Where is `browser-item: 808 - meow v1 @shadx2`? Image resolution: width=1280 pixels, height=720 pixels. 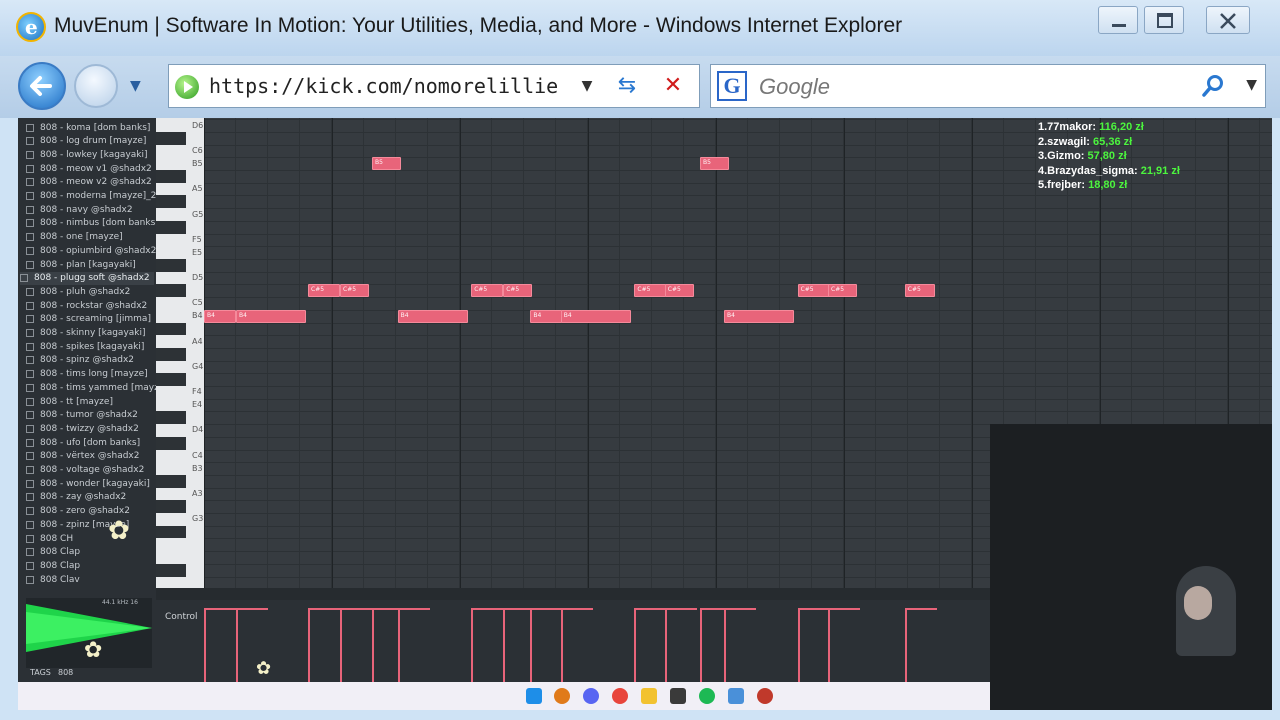
browser-item: 808 - meow v1 @shadx2 is located at coordinates (89, 168).